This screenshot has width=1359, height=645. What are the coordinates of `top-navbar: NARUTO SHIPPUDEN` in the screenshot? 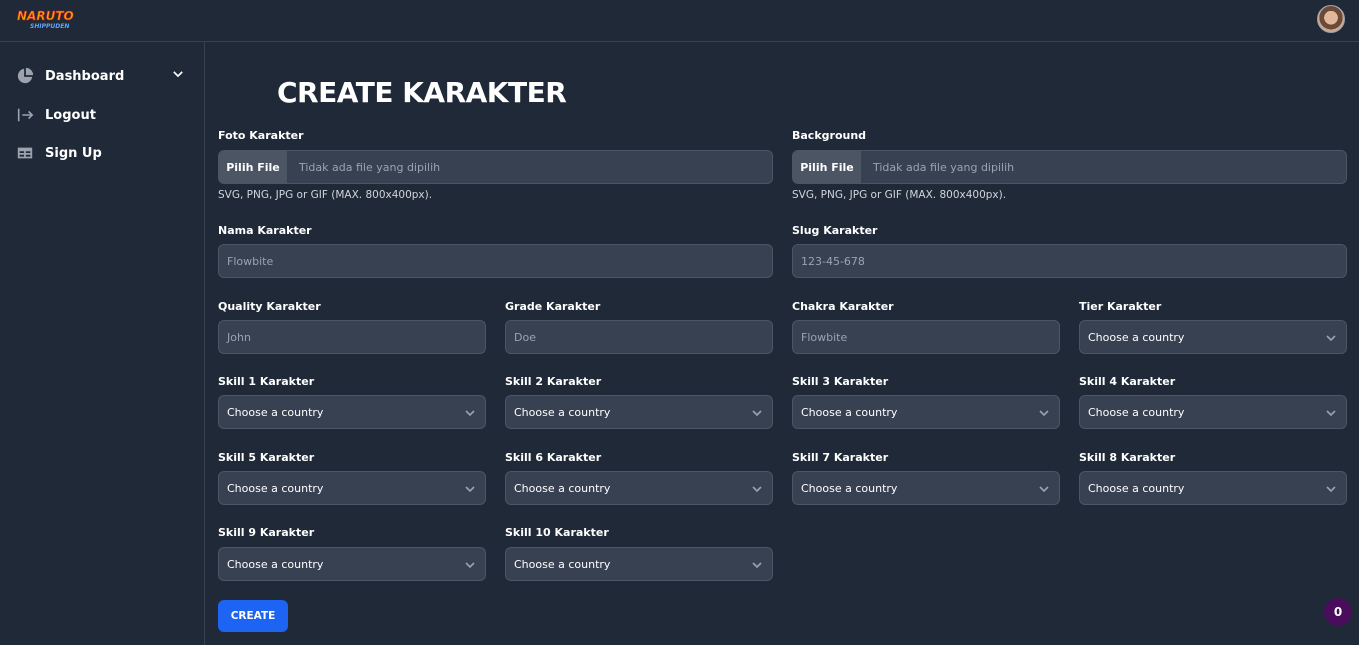 It's located at (679, 21).